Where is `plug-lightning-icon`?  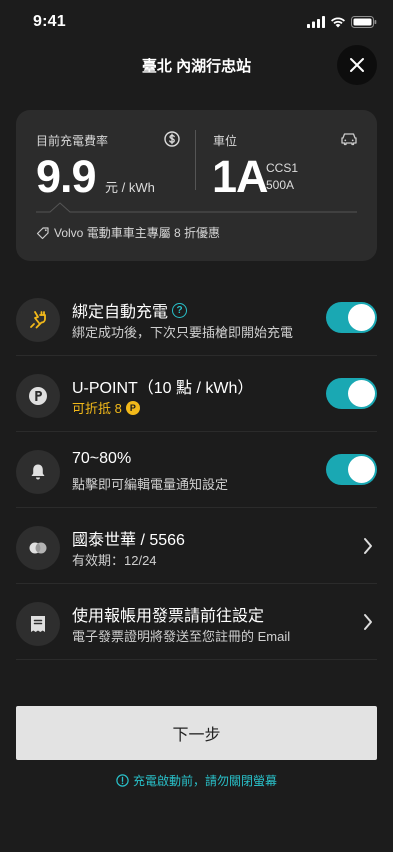
plug-lightning-icon is located at coordinates (38, 320).